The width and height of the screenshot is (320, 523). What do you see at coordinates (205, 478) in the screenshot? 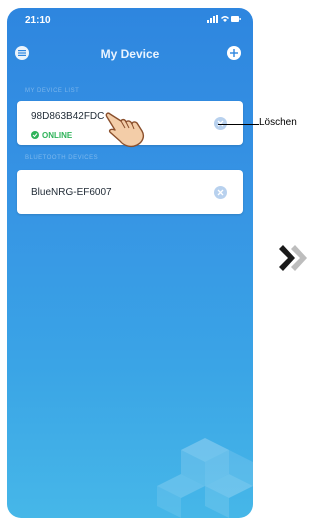
I see `decorative-cubes` at bounding box center [205, 478].